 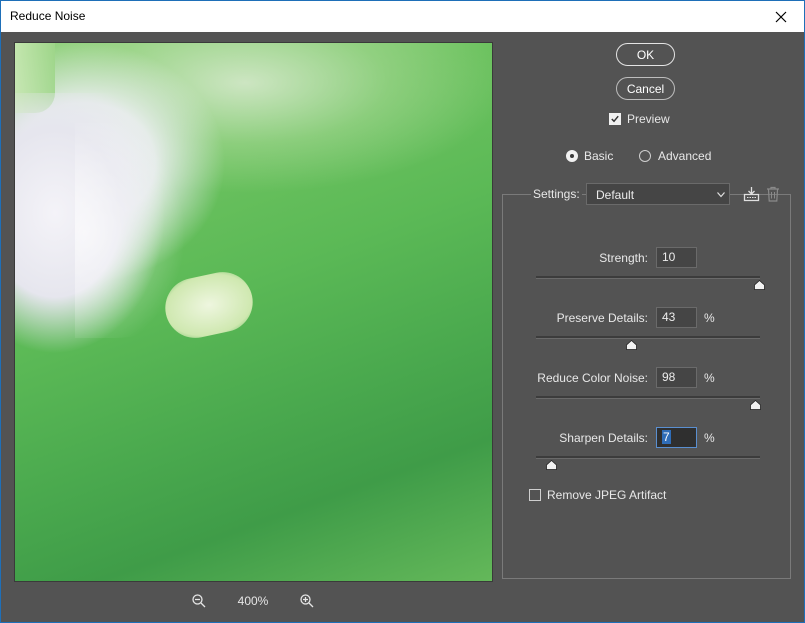 I want to click on ok-button: OK, so click(x=645, y=54).